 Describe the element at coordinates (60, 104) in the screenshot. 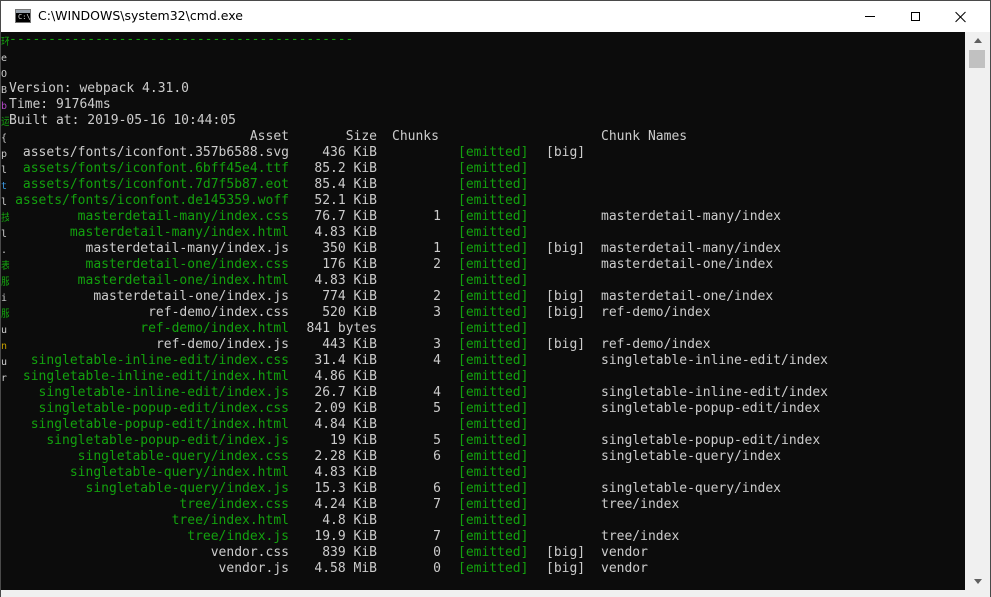

I see `time-line: Time: 91764ms` at that location.